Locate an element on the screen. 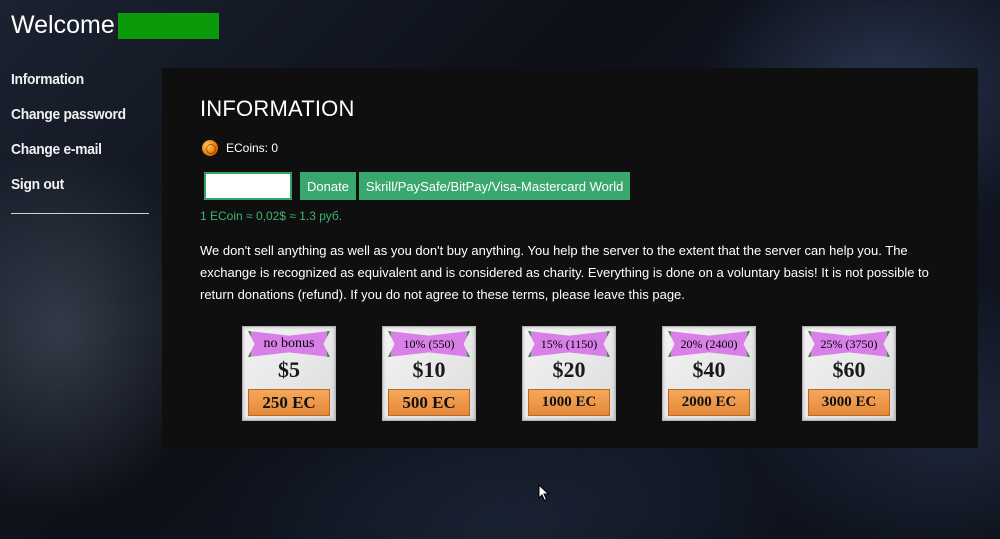 Image resolution: width=1000 pixels, height=539 pixels. exchange-rate: 1 ECoin ≈ 0,02$ ≈ 1.3 руб. is located at coordinates (271, 216).